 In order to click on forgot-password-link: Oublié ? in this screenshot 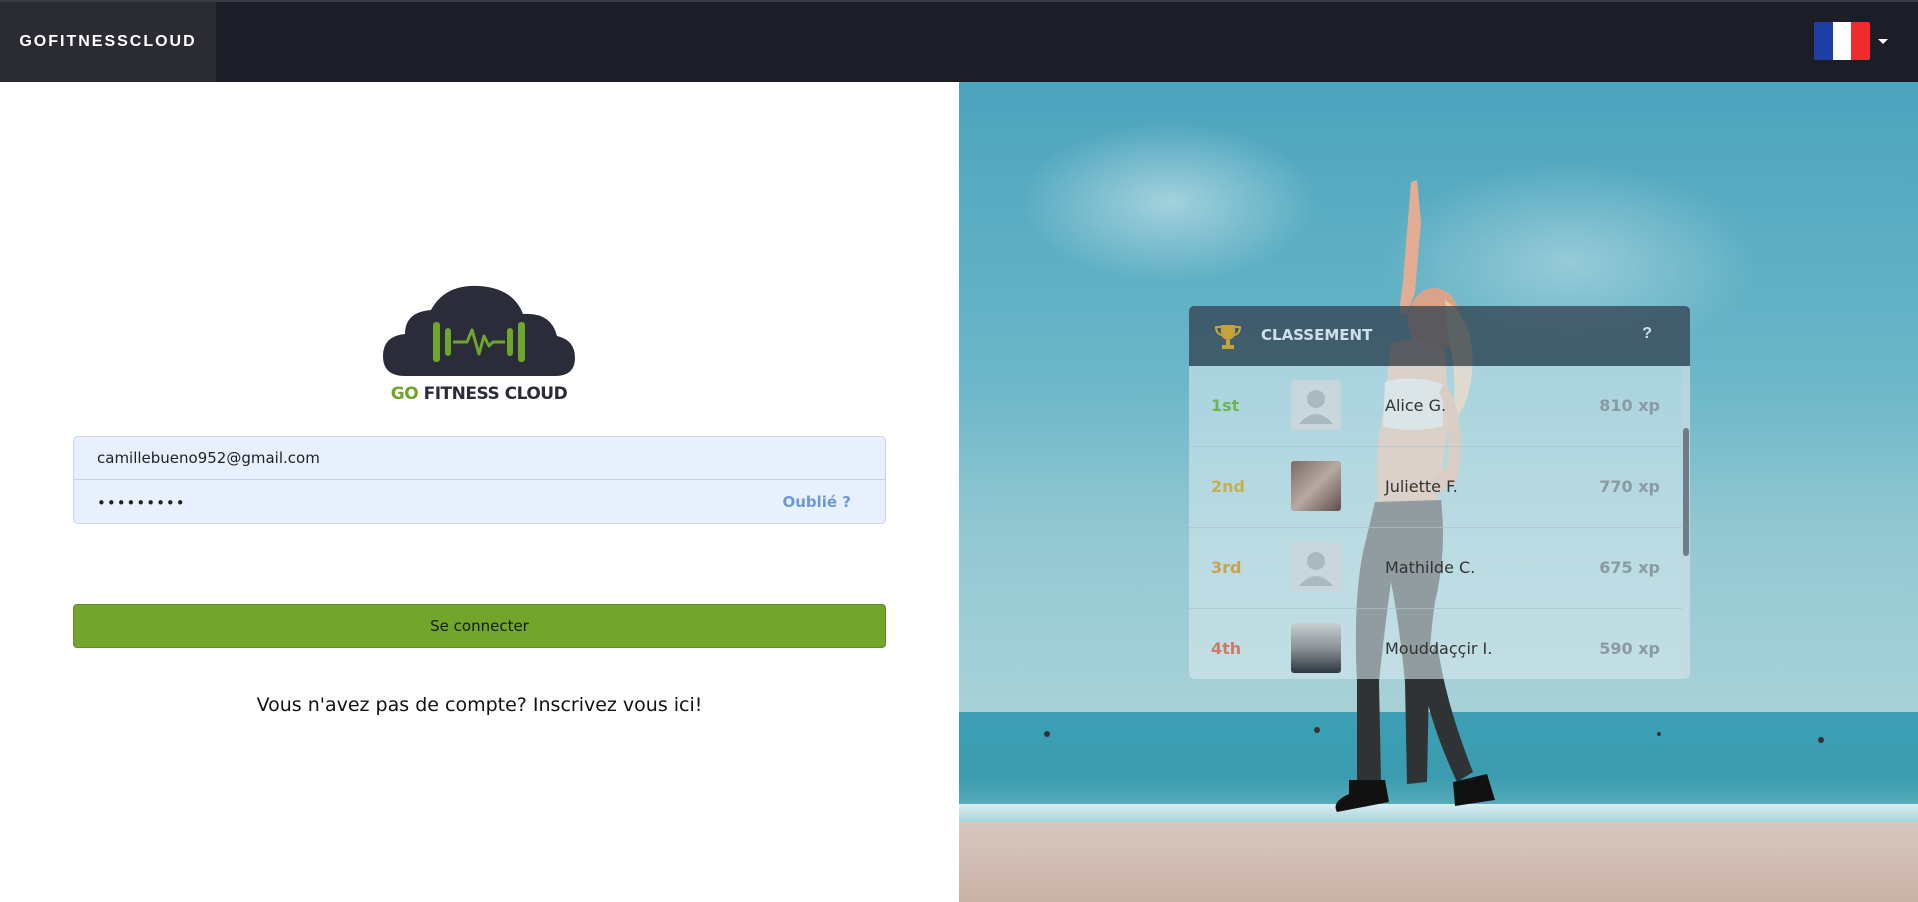, I will do `click(816, 502)`.